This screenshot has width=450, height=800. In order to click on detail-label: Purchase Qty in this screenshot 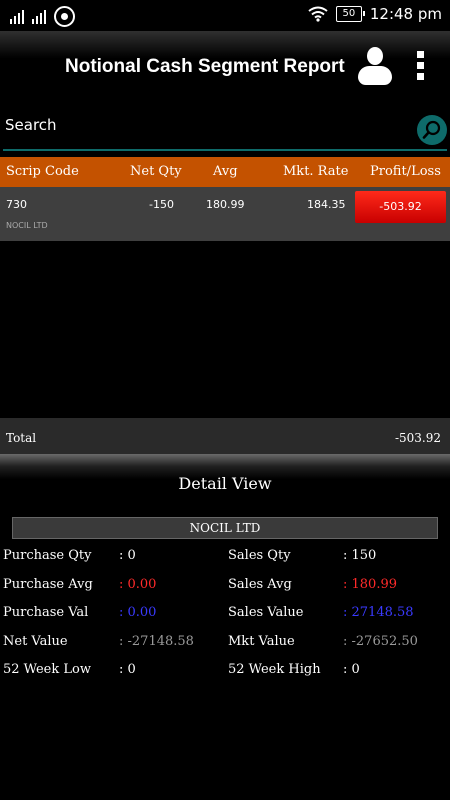, I will do `click(47, 555)`.